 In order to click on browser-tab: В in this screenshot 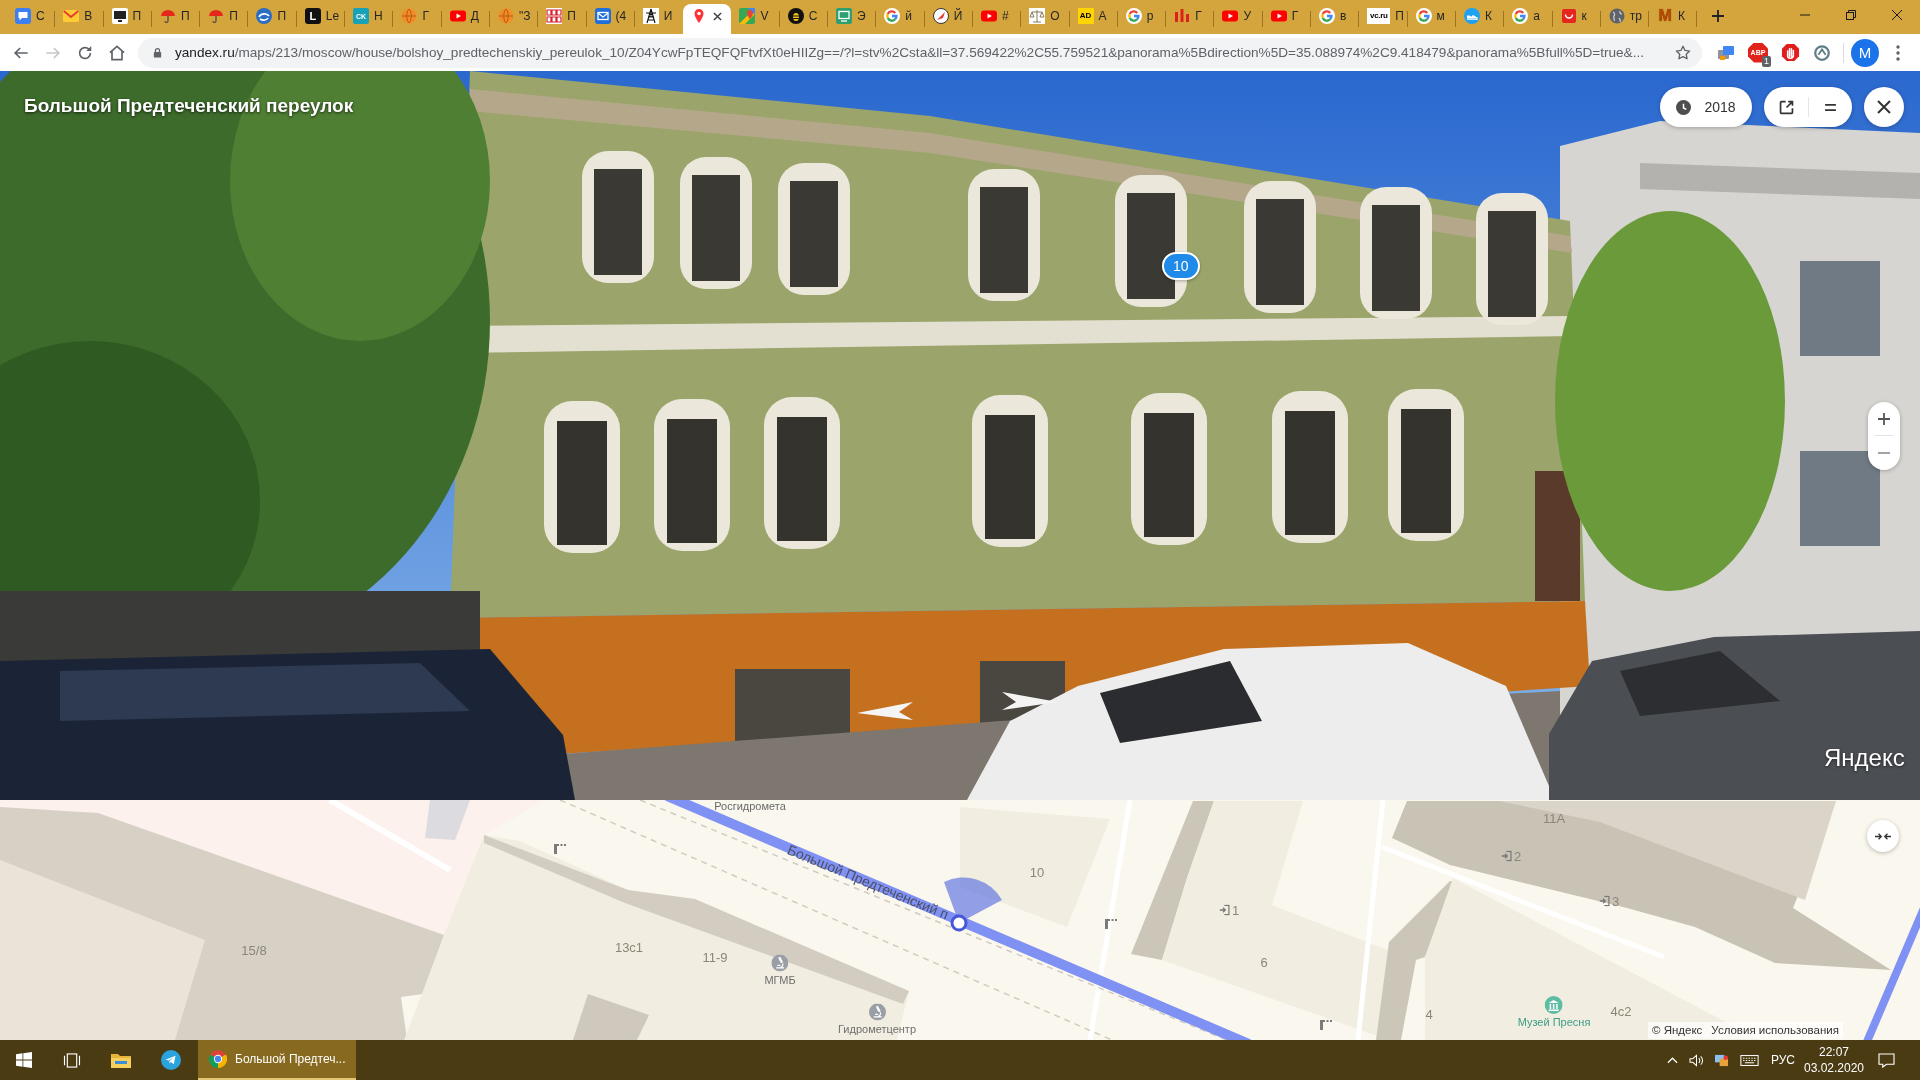, I will do `click(79, 19)`.